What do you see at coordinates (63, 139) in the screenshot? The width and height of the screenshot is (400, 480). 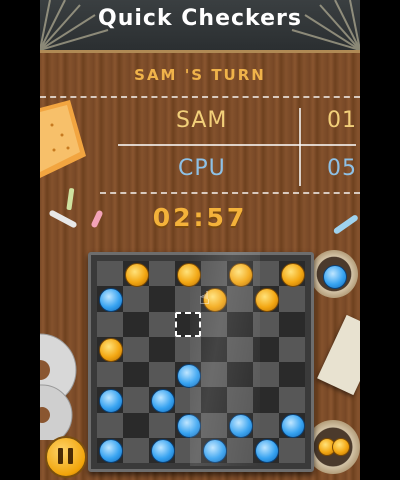 I see `eraser-icon` at bounding box center [63, 139].